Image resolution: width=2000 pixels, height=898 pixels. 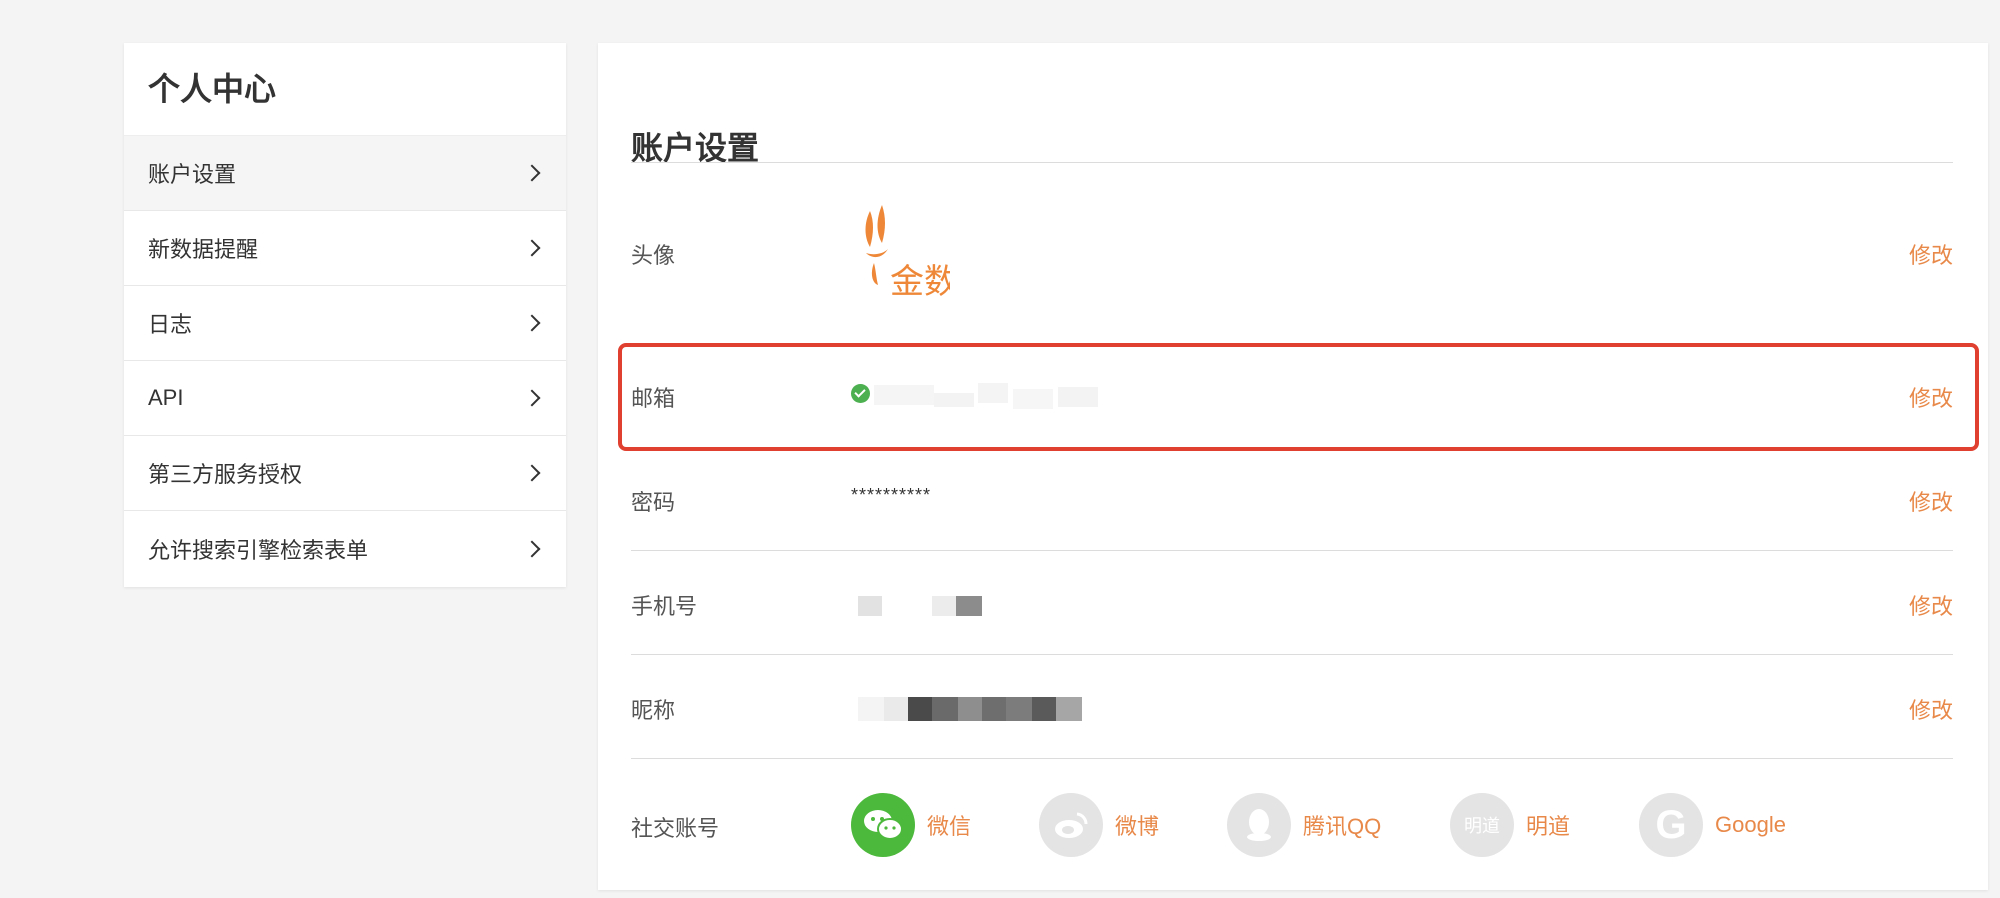 I want to click on edit-password-link: 修改, so click(x=1931, y=501).